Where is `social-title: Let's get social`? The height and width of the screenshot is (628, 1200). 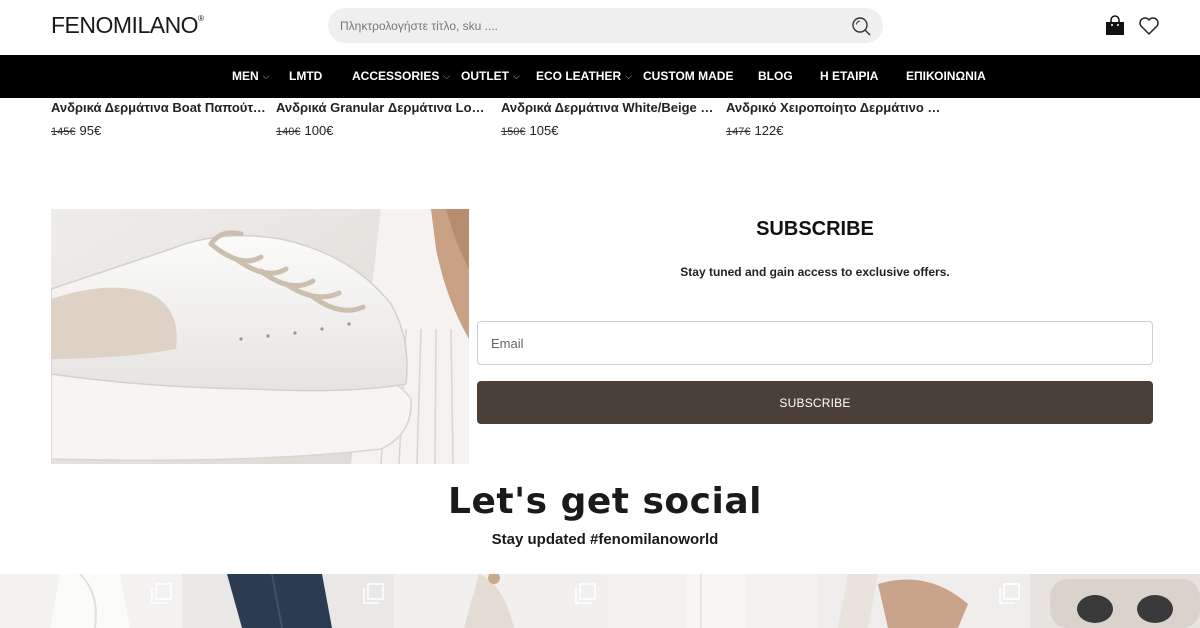 social-title: Let's get social is located at coordinates (605, 501).